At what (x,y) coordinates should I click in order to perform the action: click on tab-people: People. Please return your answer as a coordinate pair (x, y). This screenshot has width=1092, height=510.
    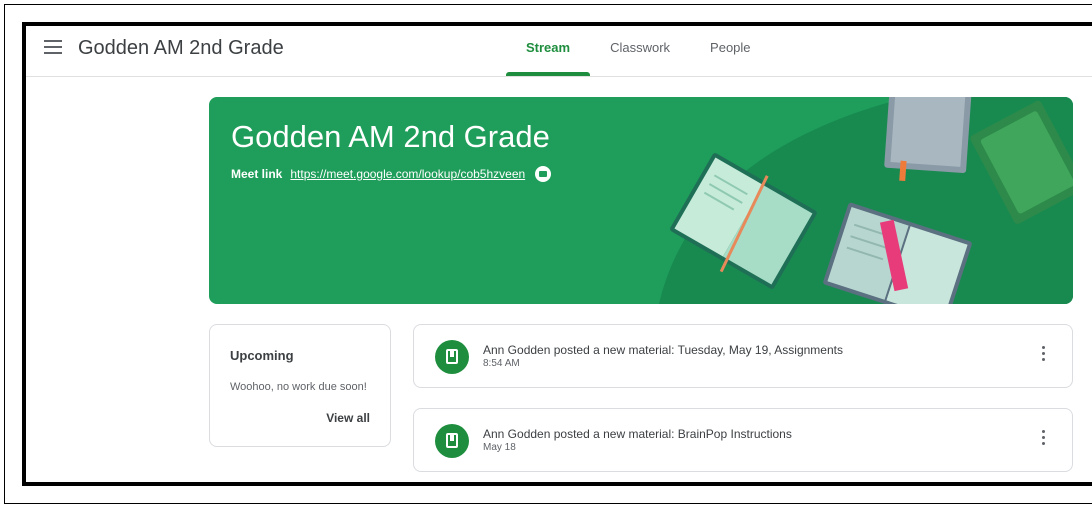
    Looking at the image, I should click on (730, 51).